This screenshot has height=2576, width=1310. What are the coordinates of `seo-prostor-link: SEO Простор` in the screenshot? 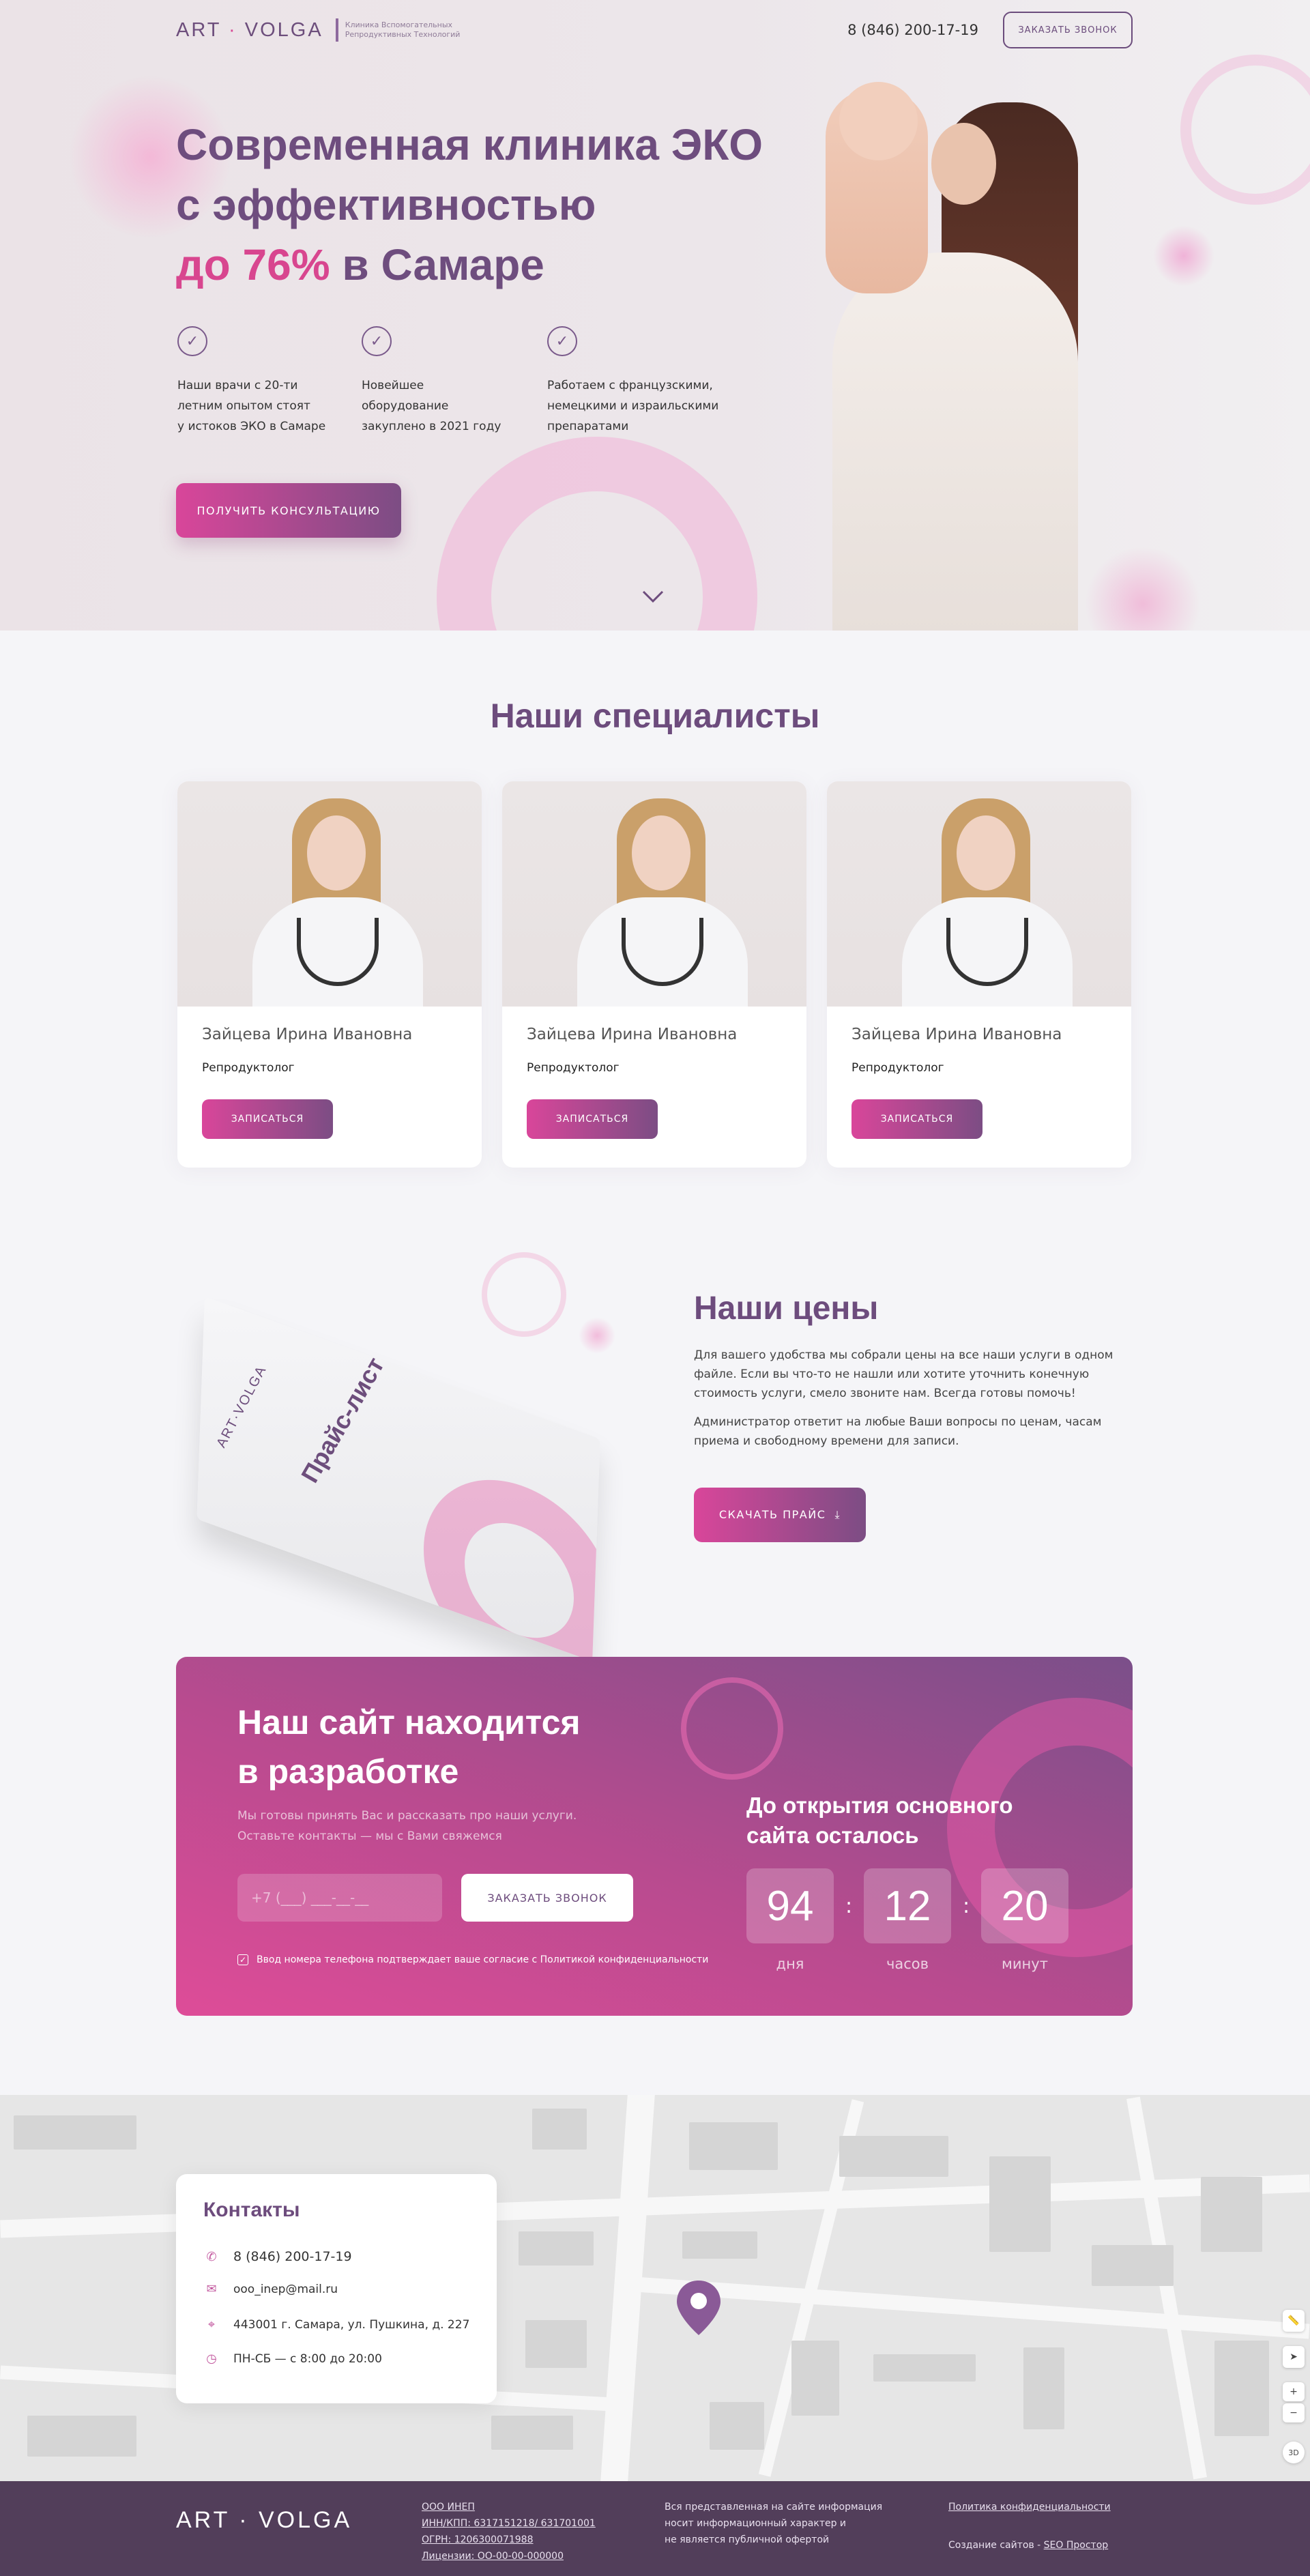 It's located at (1076, 2545).